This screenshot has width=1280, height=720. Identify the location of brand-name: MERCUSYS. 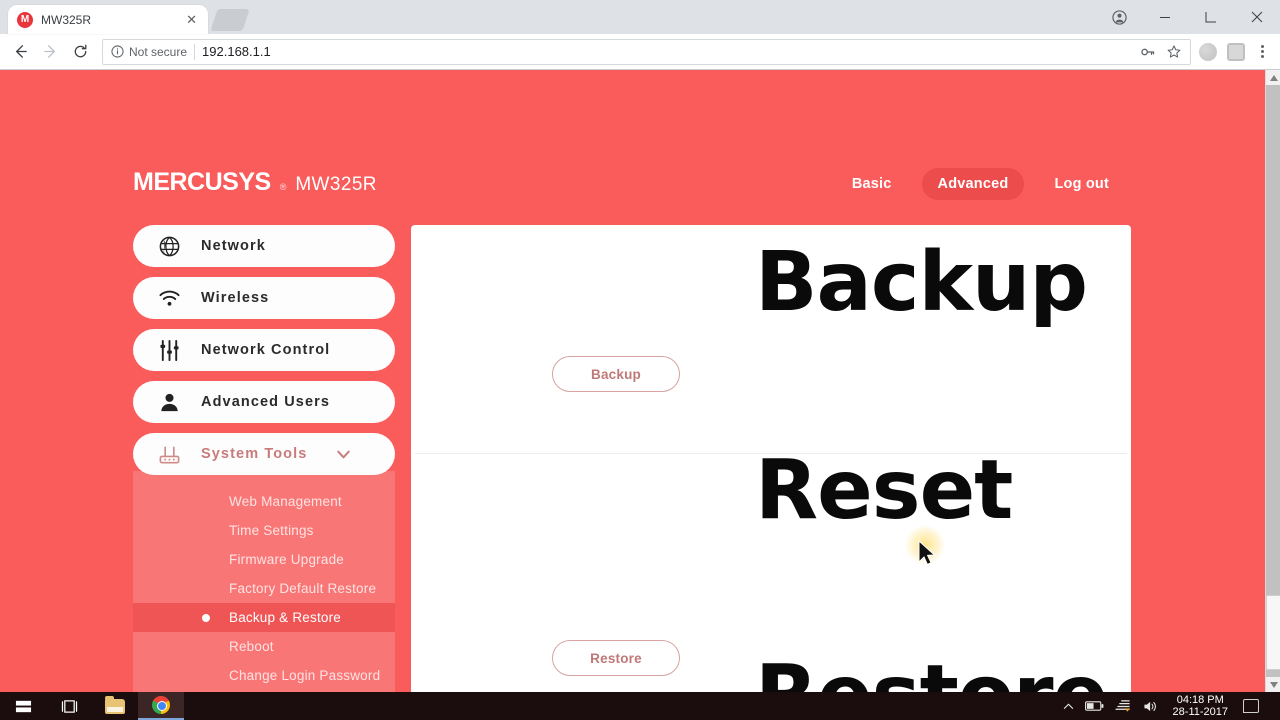
(202, 182).